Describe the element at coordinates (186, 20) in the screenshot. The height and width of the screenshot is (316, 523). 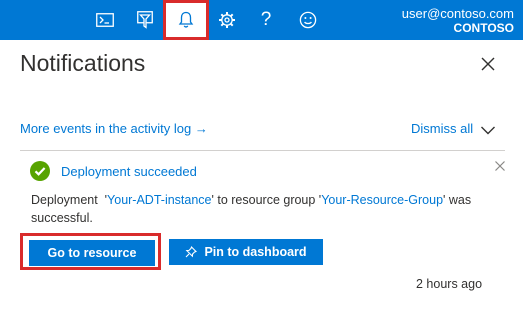
I see `notifications-bell-icon` at that location.